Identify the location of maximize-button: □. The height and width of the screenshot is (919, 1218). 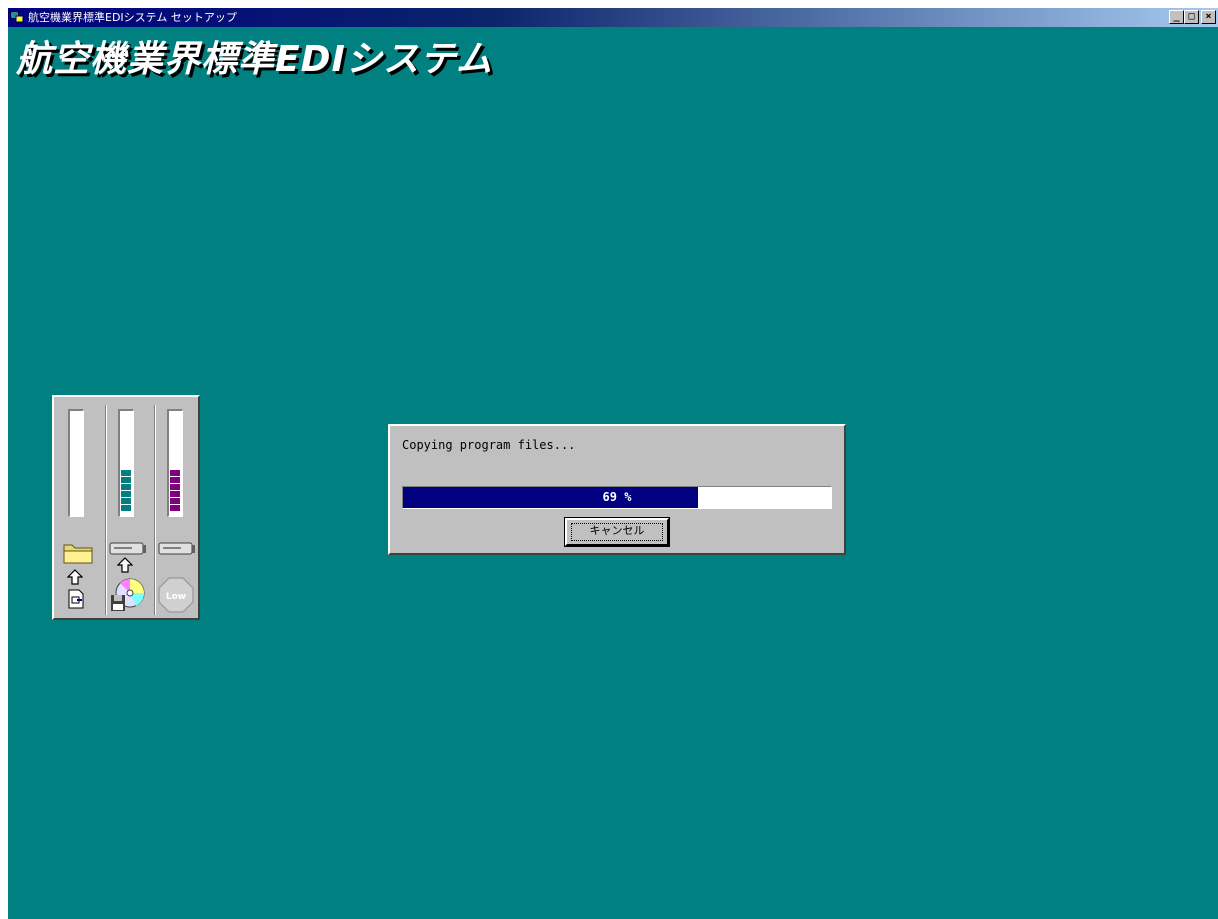
(1191, 17).